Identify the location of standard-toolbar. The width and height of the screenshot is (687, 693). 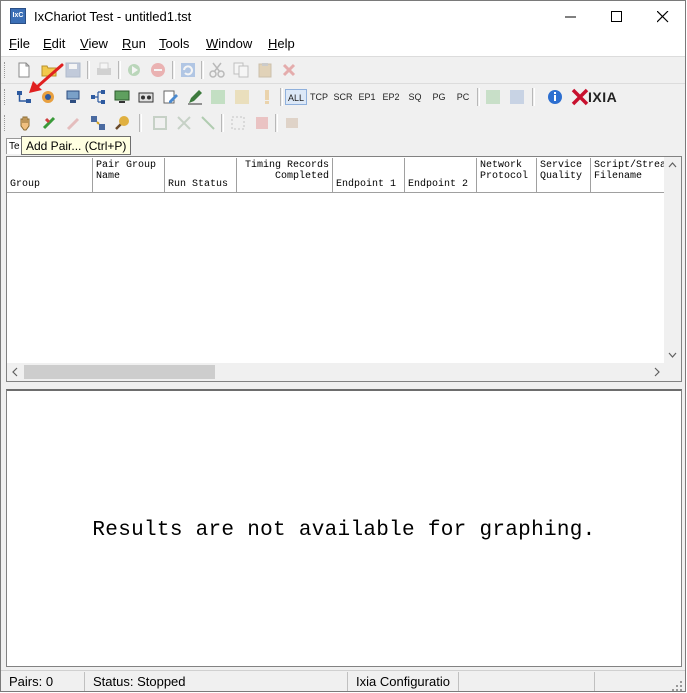
(343, 70).